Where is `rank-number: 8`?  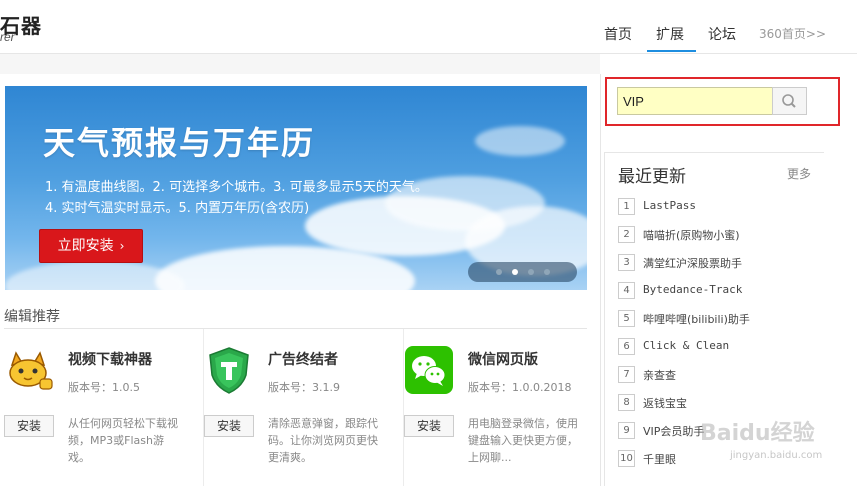
rank-number: 8 is located at coordinates (626, 402).